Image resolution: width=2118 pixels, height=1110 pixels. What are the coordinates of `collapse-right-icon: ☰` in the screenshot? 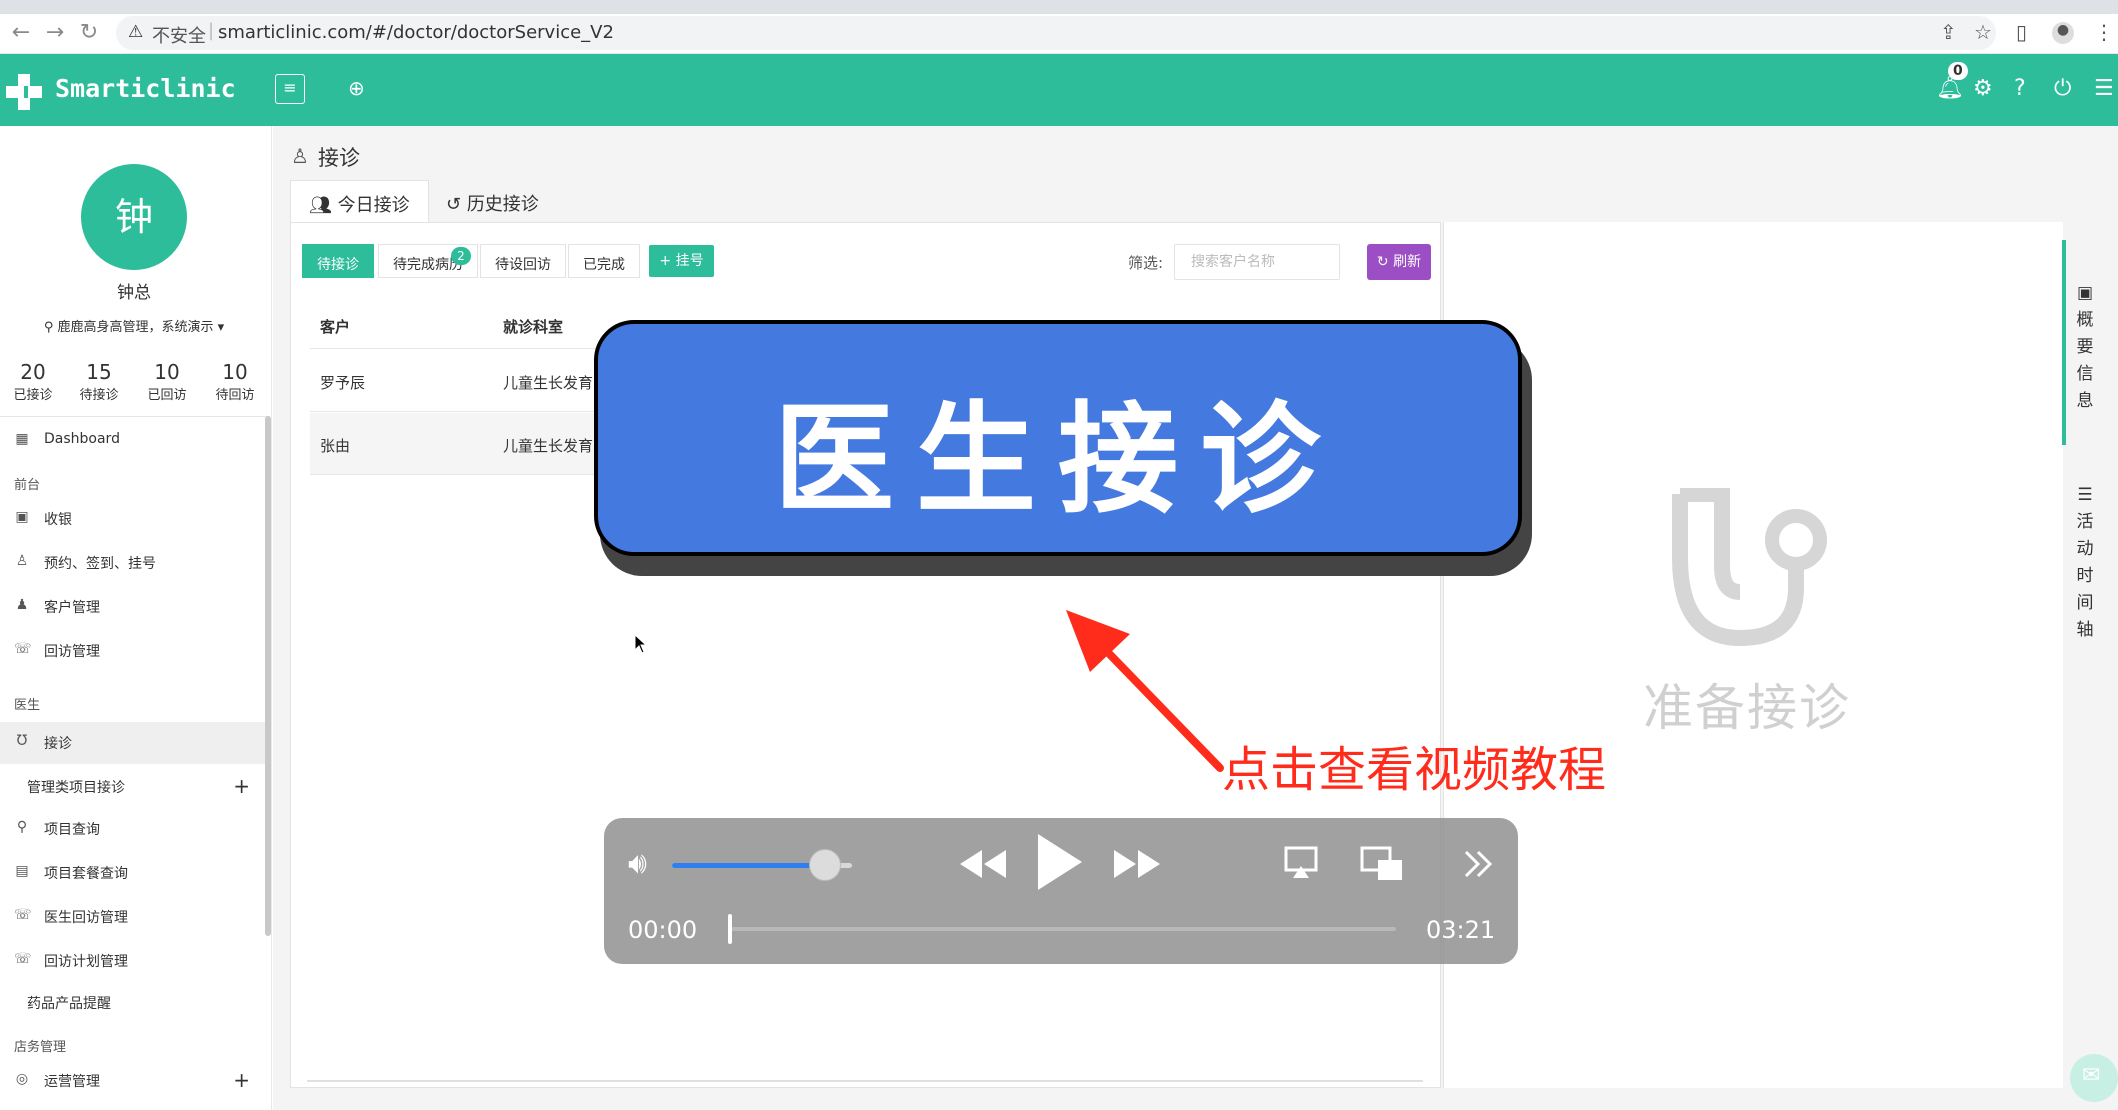 It's located at (2104, 88).